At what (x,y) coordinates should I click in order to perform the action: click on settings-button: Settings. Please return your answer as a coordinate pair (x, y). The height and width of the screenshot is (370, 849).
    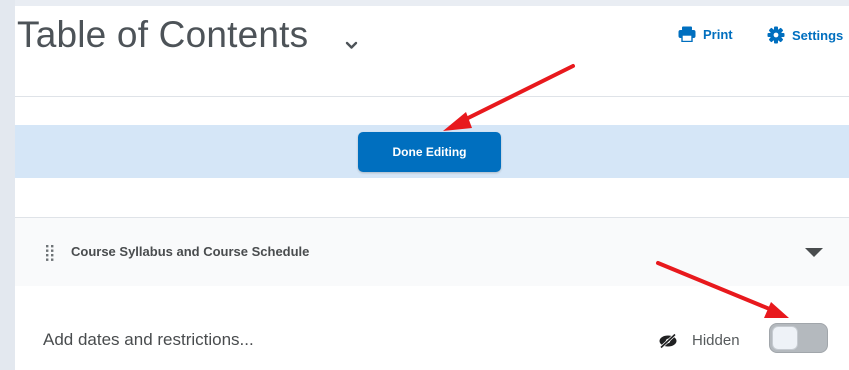
    Looking at the image, I should click on (805, 35).